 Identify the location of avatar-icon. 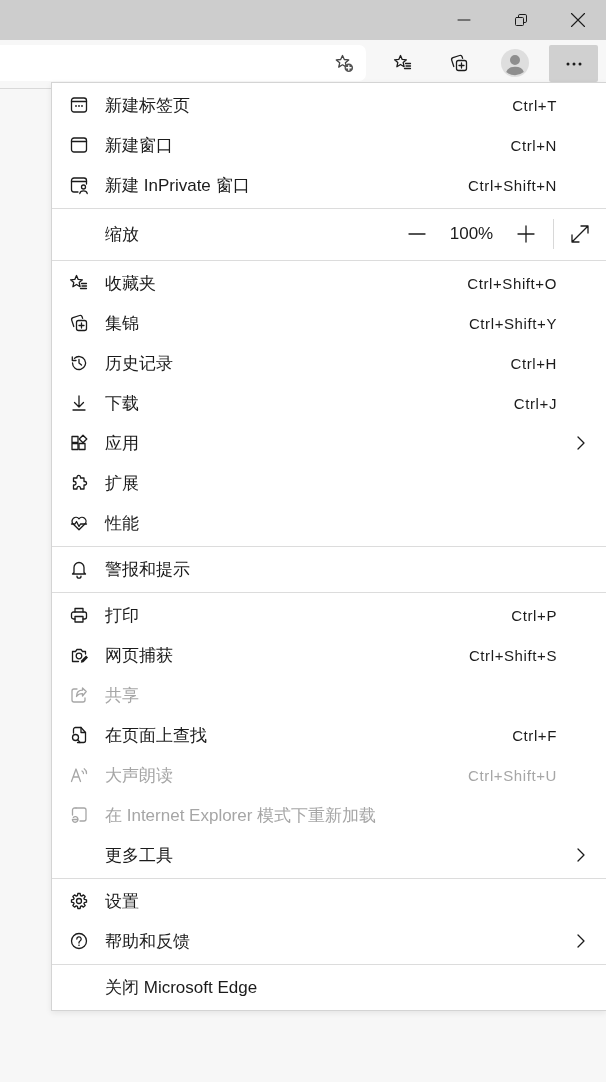
(515, 63).